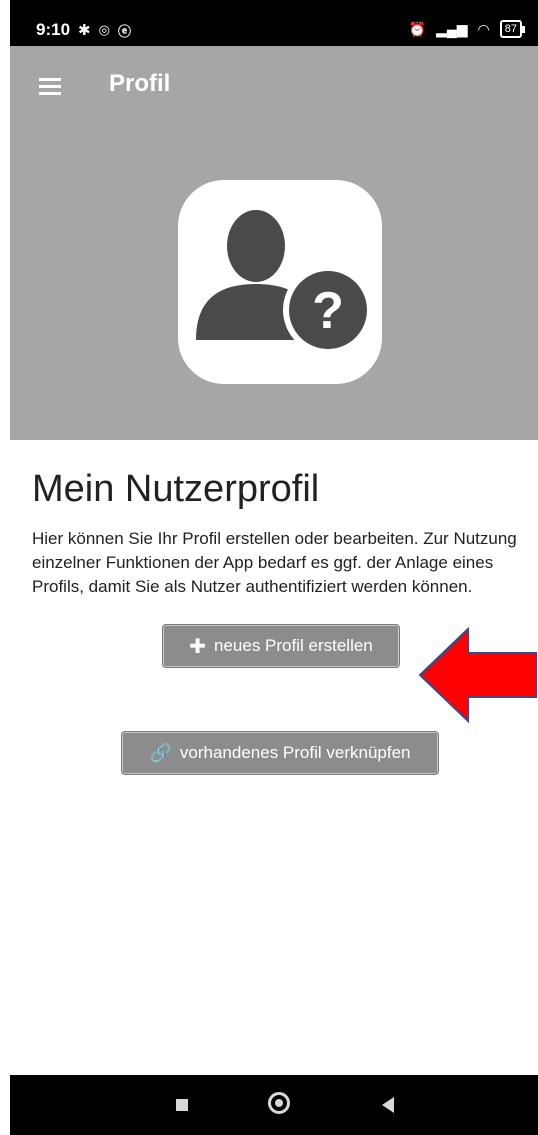 The image size is (538, 1135). I want to click on bluetooth-icon: ✱, so click(84, 30).